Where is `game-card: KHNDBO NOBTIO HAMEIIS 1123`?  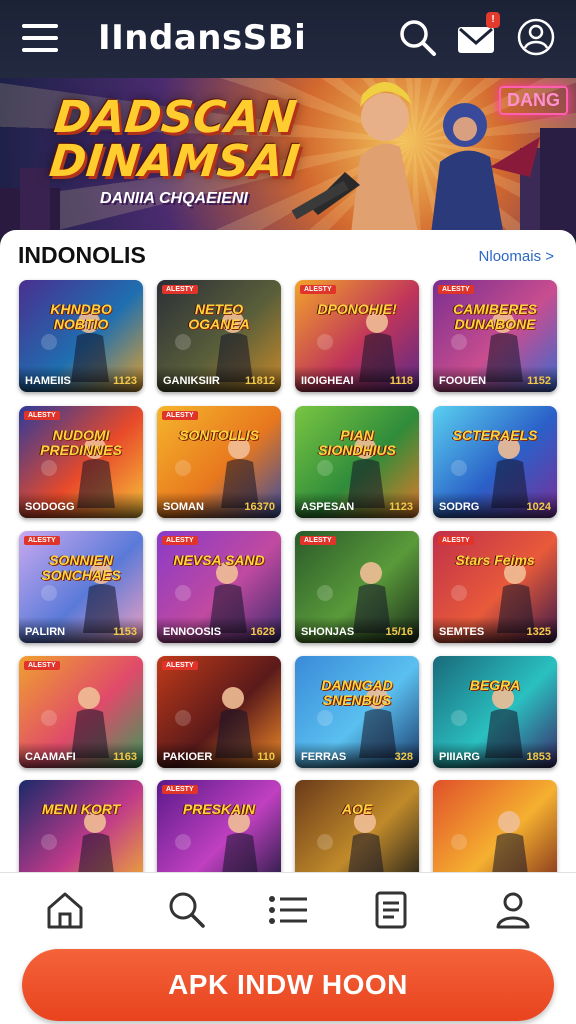 game-card: KHNDBO NOBTIO HAMEIIS 1123 is located at coordinates (81, 336).